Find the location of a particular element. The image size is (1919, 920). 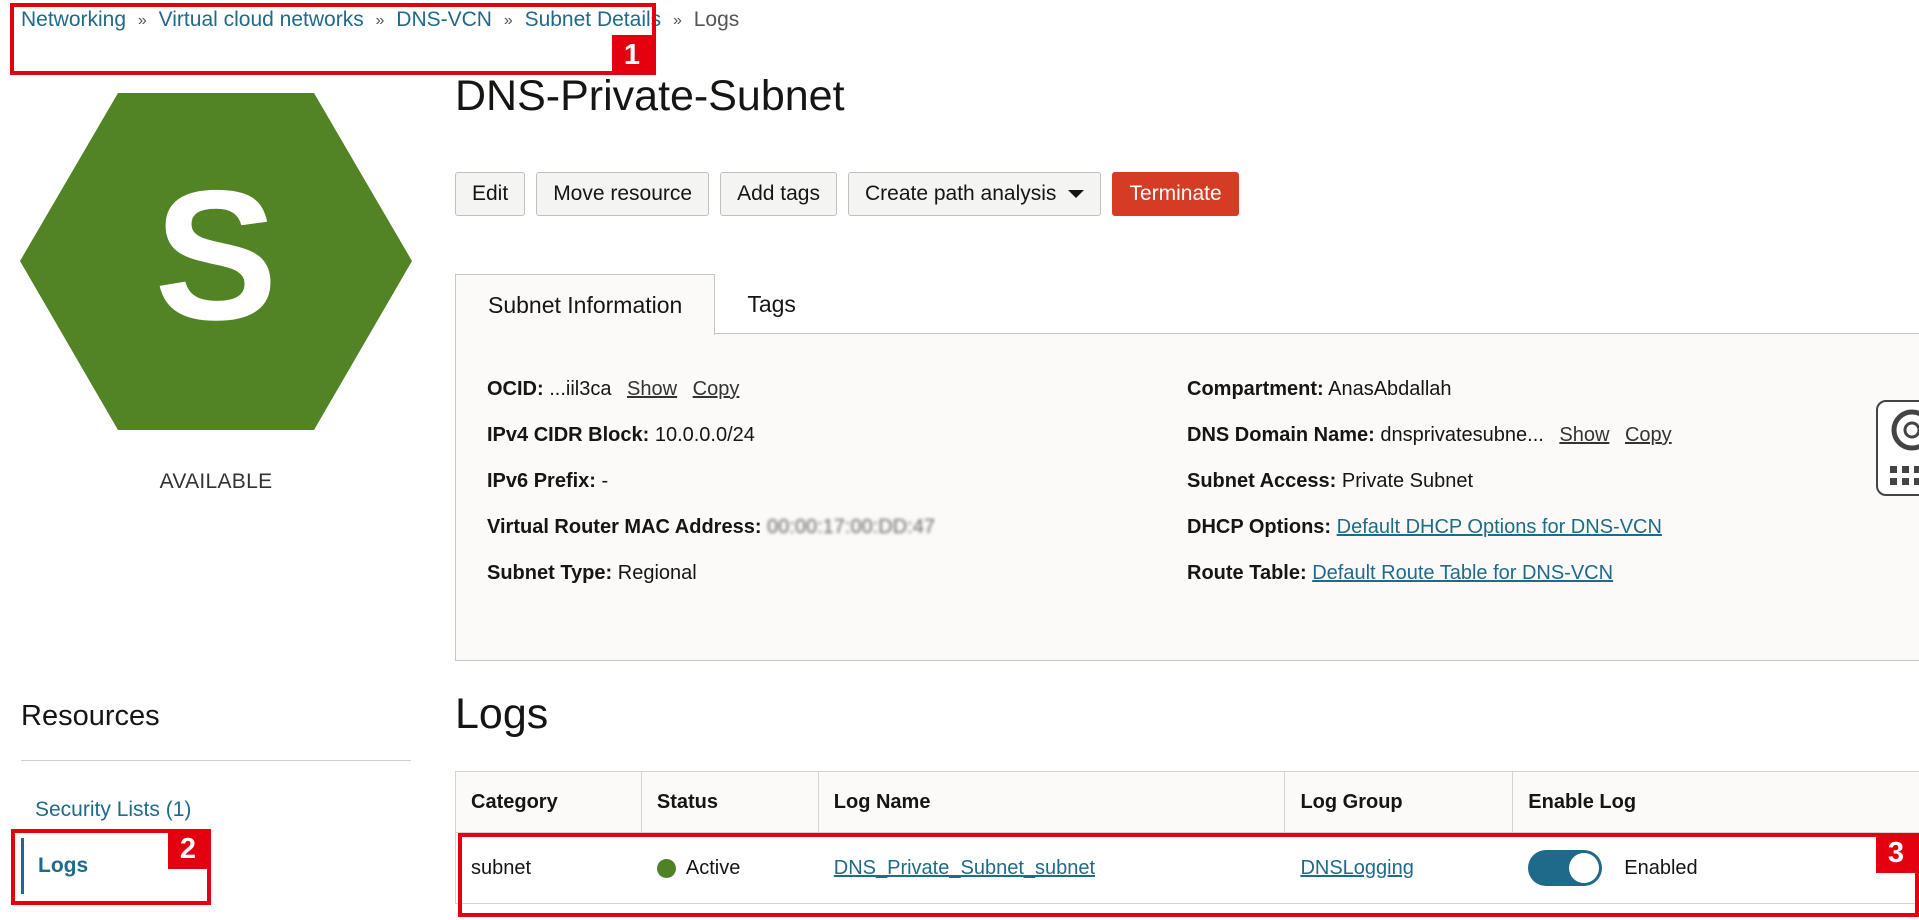

column-header-log-group: Log Group is located at coordinates (1399, 802).